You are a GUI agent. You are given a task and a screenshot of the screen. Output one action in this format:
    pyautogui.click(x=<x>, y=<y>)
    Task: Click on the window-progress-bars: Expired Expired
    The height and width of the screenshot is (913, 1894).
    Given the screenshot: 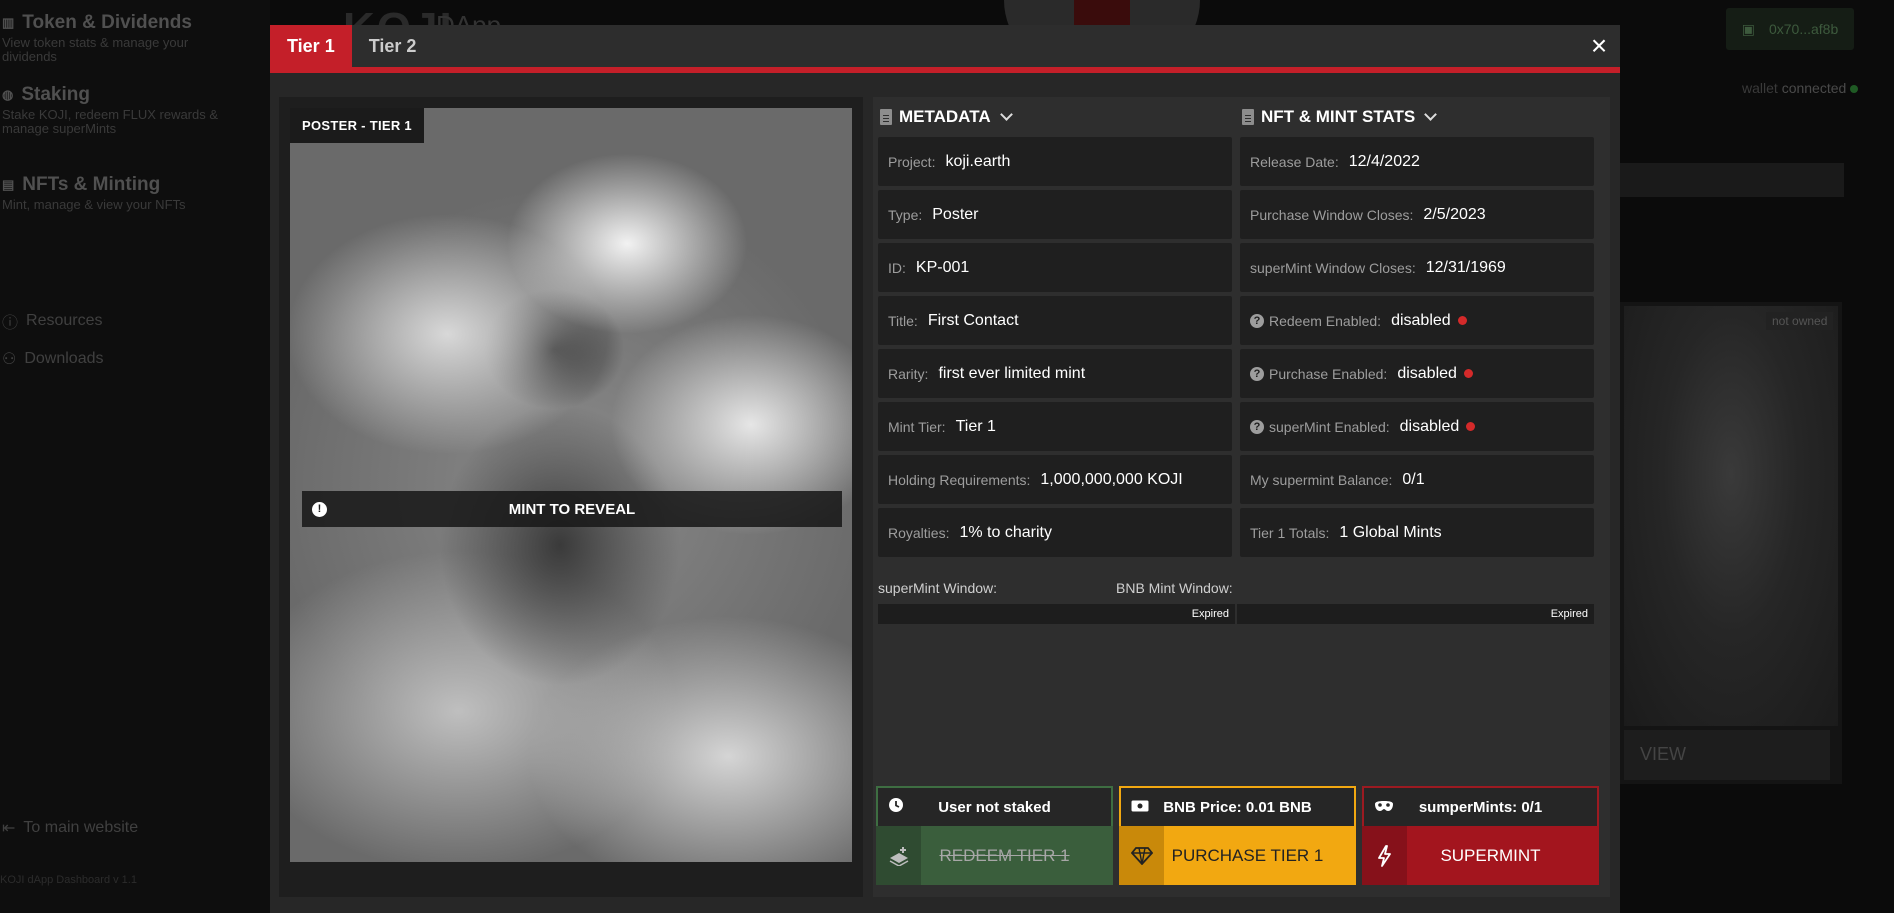 What is the action you would take?
    pyautogui.click(x=1236, y=614)
    